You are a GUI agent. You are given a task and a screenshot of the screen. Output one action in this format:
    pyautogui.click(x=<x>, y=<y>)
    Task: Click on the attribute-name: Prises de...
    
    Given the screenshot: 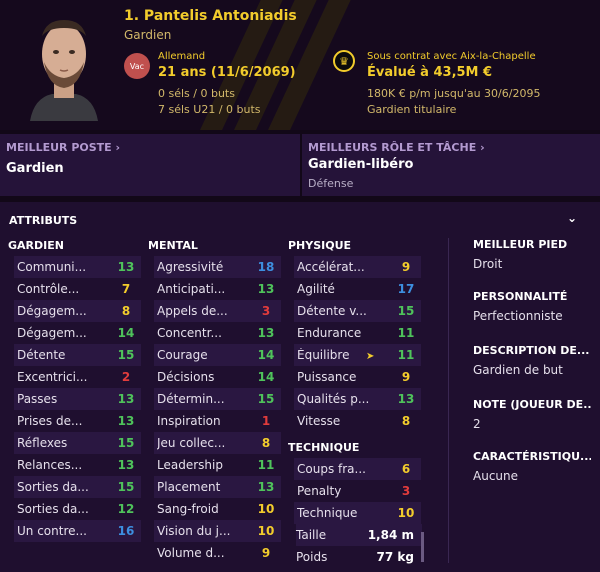 What is the action you would take?
    pyautogui.click(x=50, y=421)
    